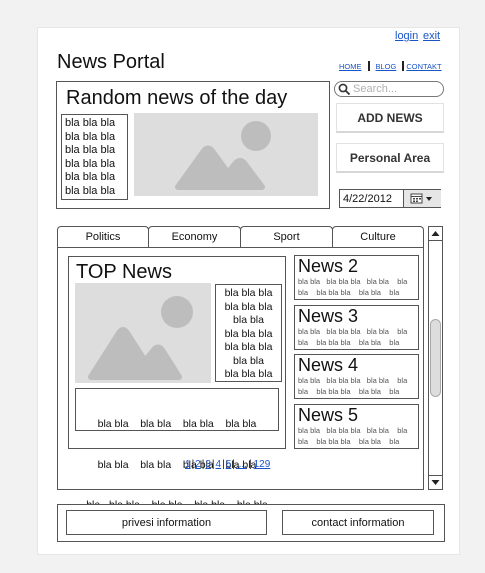  I want to click on nav-blog: BLOG, so click(386, 66).